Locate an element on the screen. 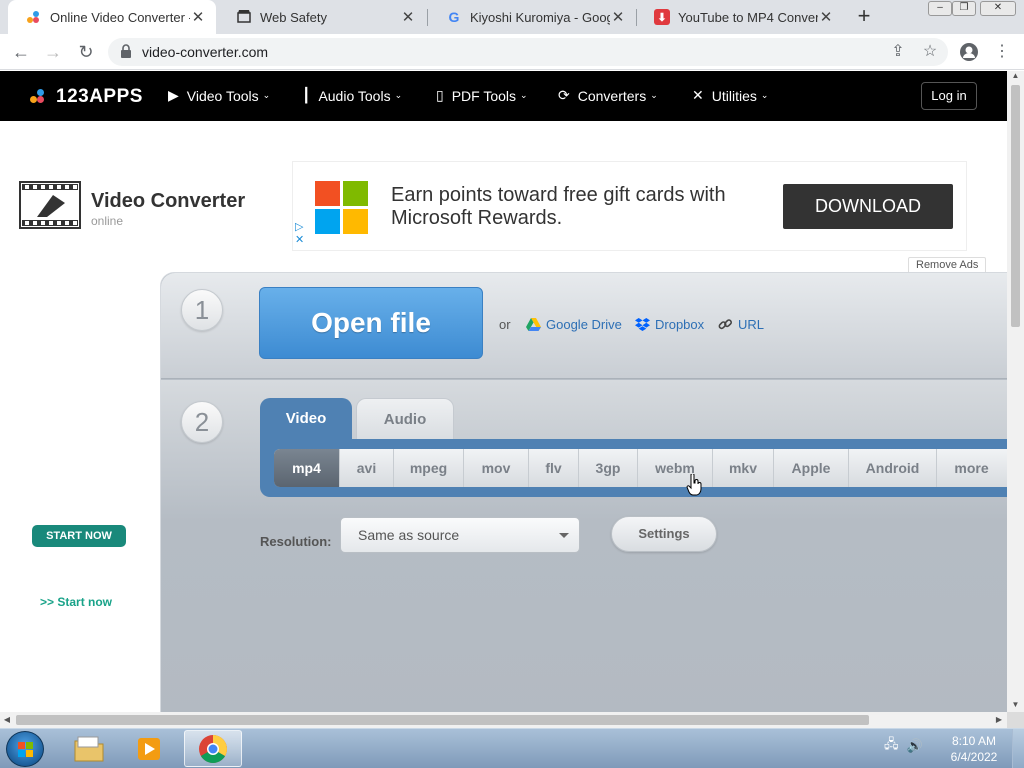 Image resolution: width=1024 pixels, height=768 pixels. taskbar-media-player is located at coordinates (149, 748).